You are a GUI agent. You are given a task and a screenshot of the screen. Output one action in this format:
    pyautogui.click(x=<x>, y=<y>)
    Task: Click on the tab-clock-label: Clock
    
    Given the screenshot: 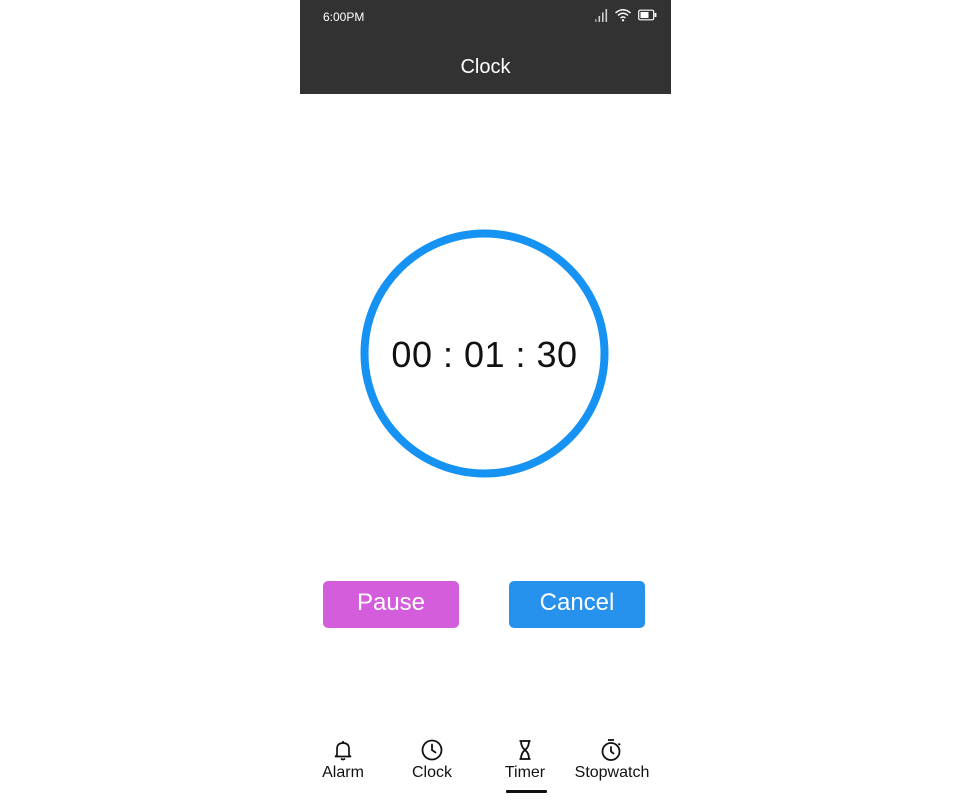 What is the action you would take?
    pyautogui.click(x=431, y=772)
    